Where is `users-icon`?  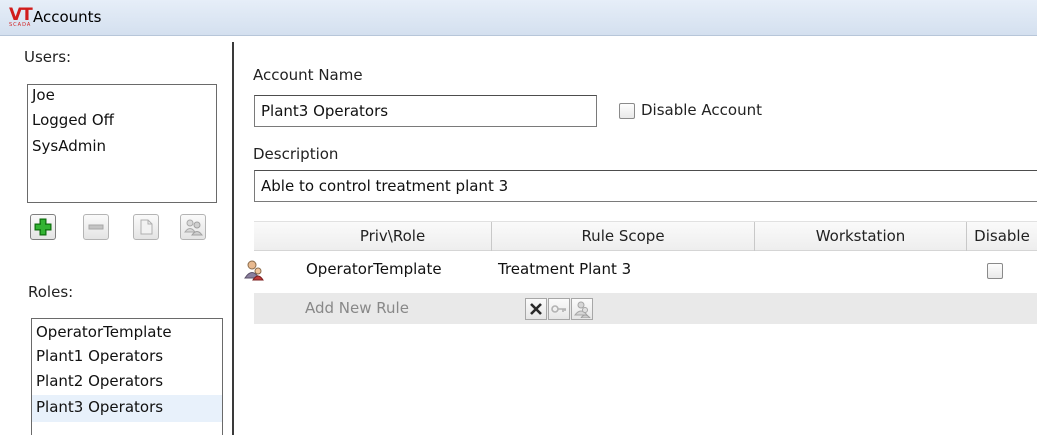
users-icon is located at coordinates (193, 227).